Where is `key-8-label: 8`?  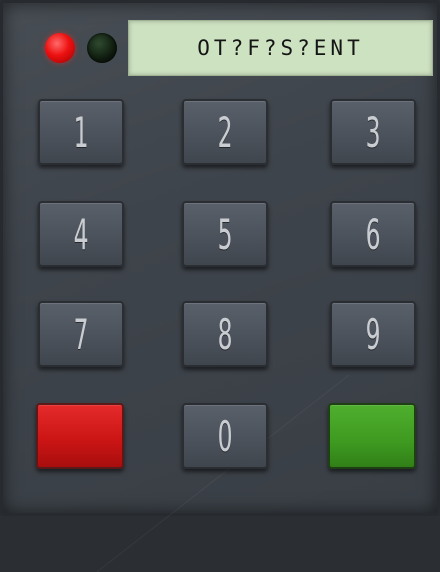 key-8-label: 8 is located at coordinates (225, 334).